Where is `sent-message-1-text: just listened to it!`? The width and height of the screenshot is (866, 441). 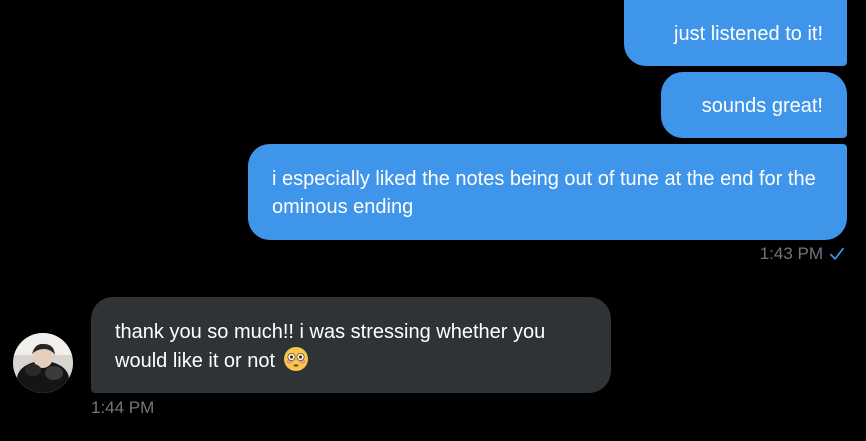 sent-message-1-text: just listened to it! is located at coordinates (748, 34).